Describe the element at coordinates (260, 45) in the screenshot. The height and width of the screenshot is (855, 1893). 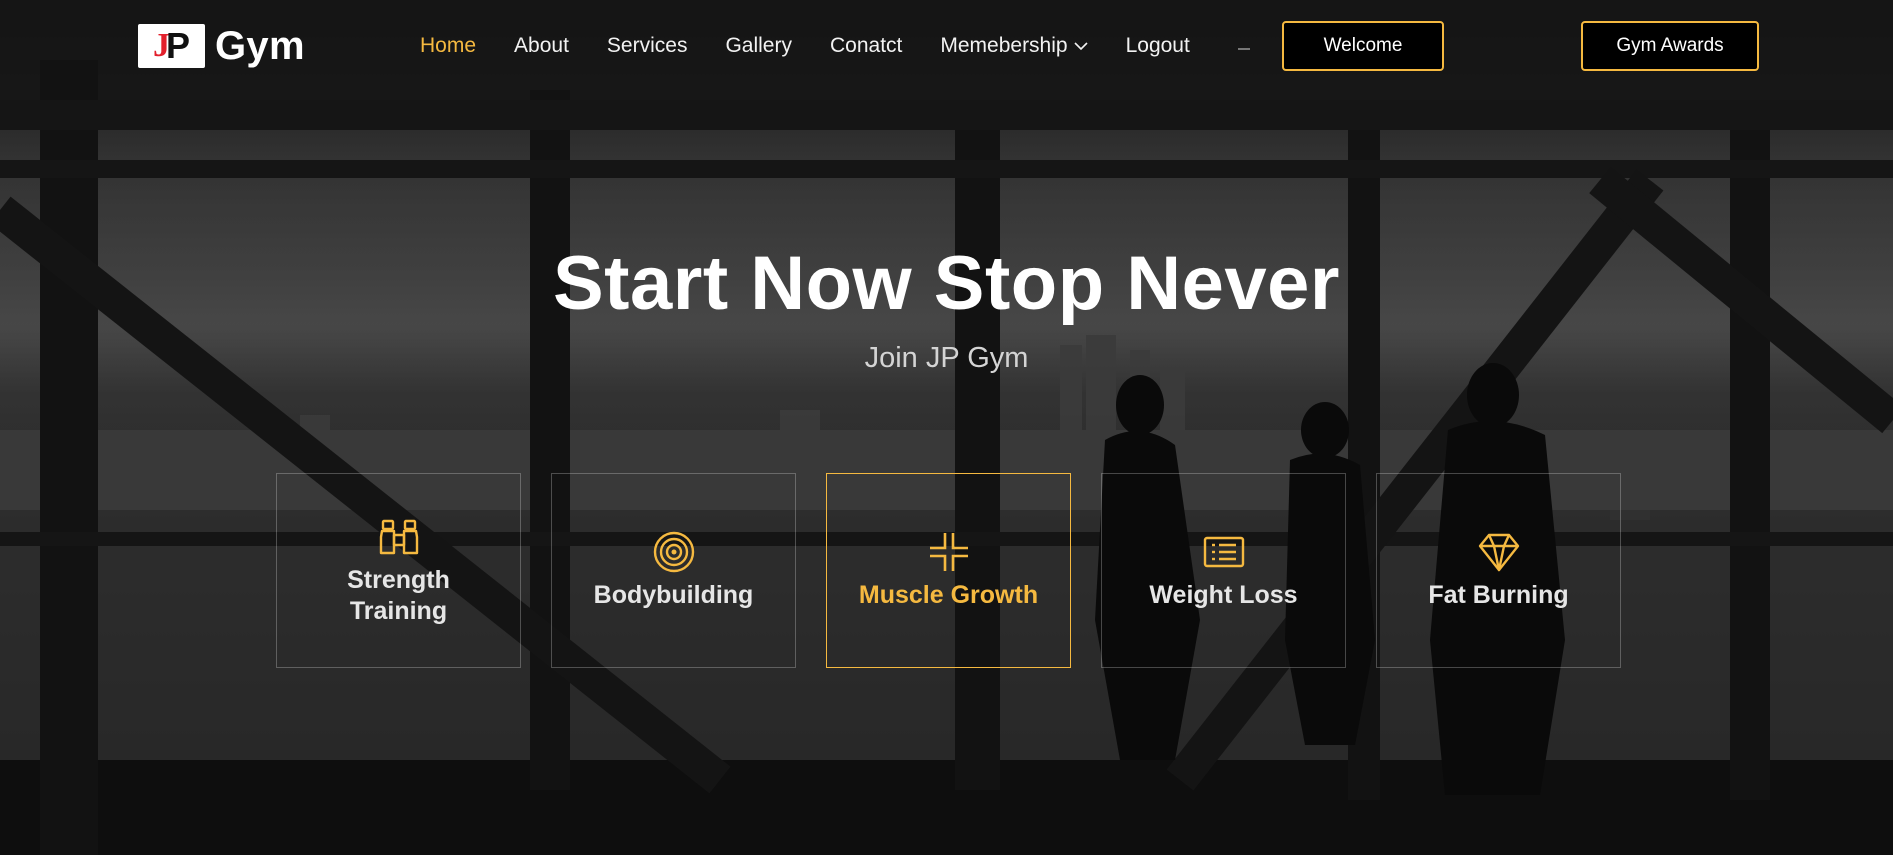
I see `brand-name: Gym` at that location.